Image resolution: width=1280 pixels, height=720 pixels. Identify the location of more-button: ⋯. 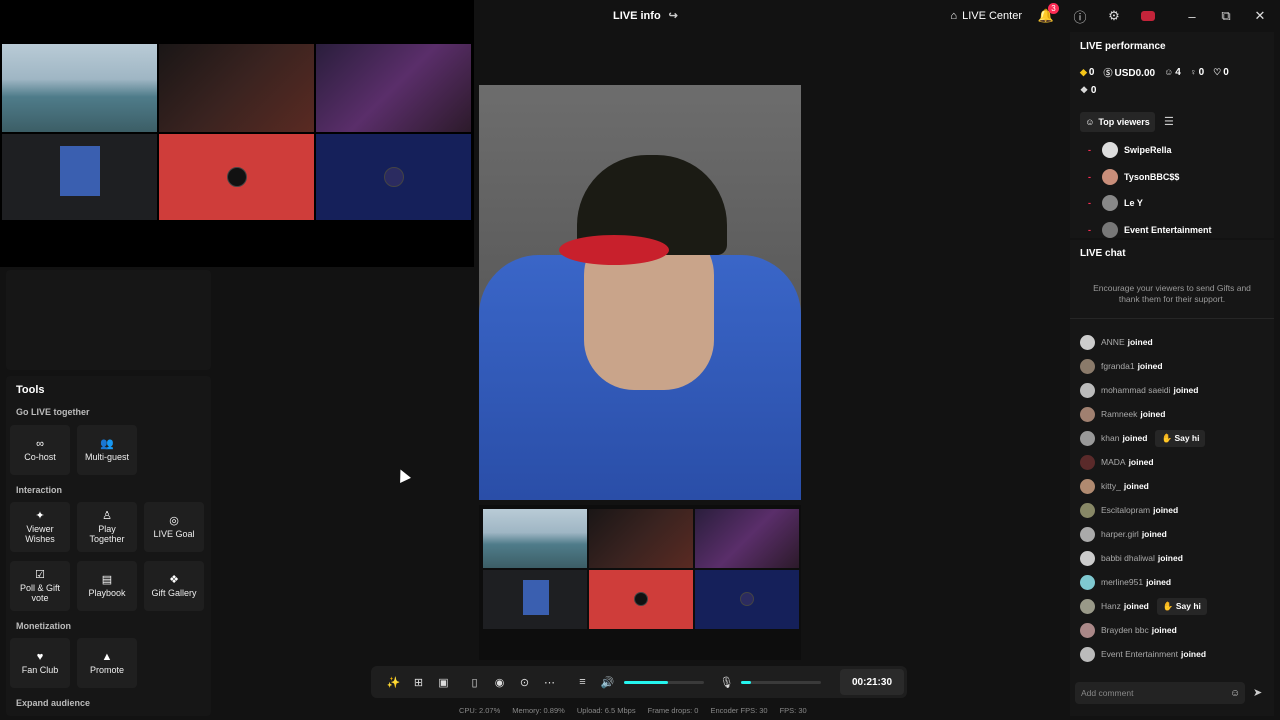
(549, 682).